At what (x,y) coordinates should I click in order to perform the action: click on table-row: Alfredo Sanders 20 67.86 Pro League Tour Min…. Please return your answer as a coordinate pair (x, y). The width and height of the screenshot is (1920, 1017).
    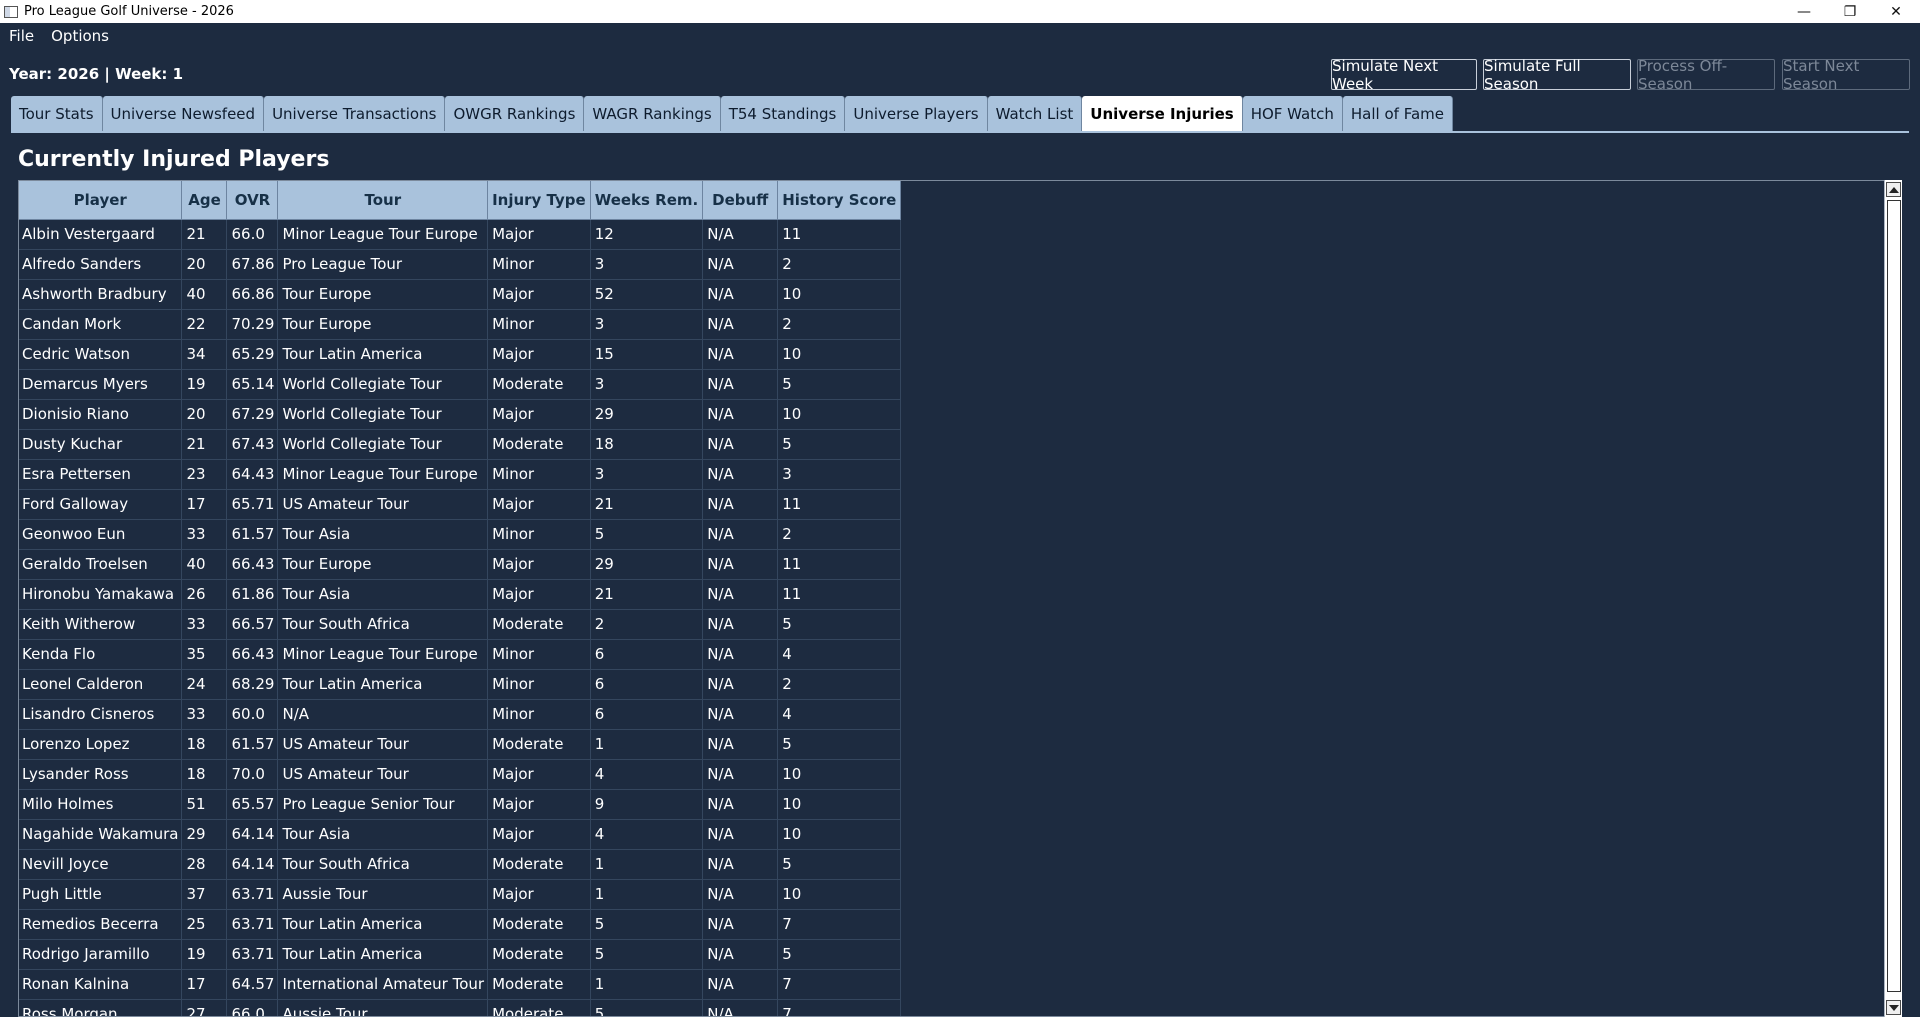
    Looking at the image, I should click on (460, 264).